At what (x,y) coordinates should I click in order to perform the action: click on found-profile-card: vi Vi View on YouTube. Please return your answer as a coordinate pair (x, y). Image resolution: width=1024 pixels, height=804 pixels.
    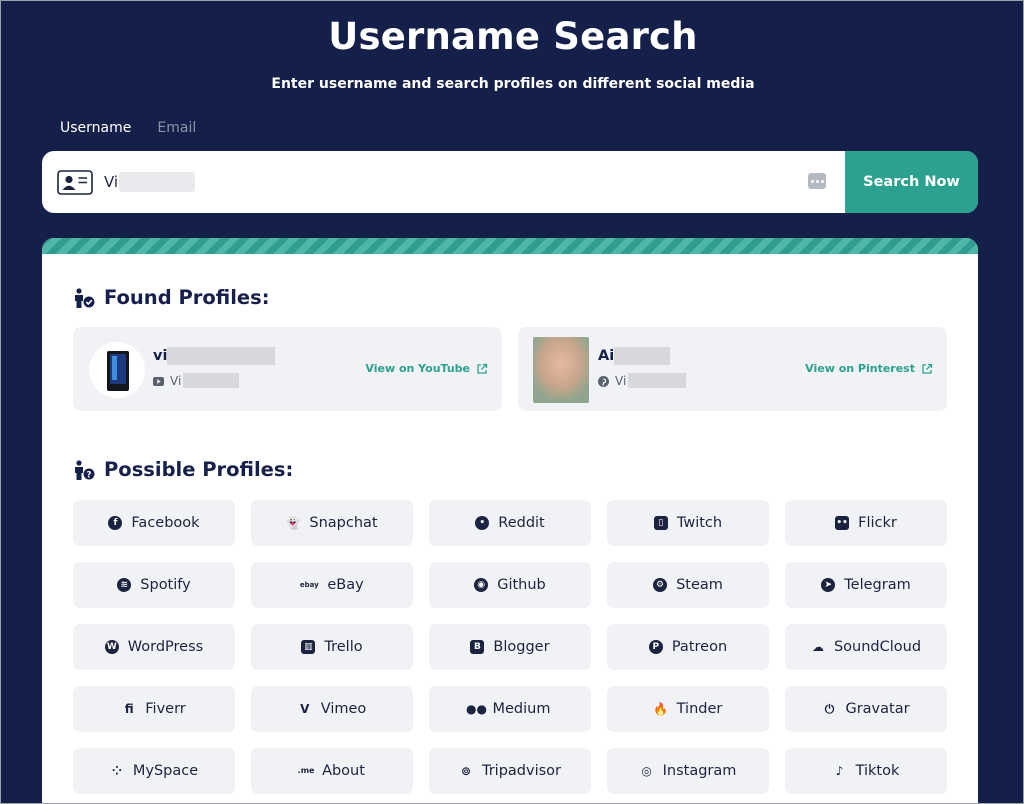
    Looking at the image, I should click on (287, 369).